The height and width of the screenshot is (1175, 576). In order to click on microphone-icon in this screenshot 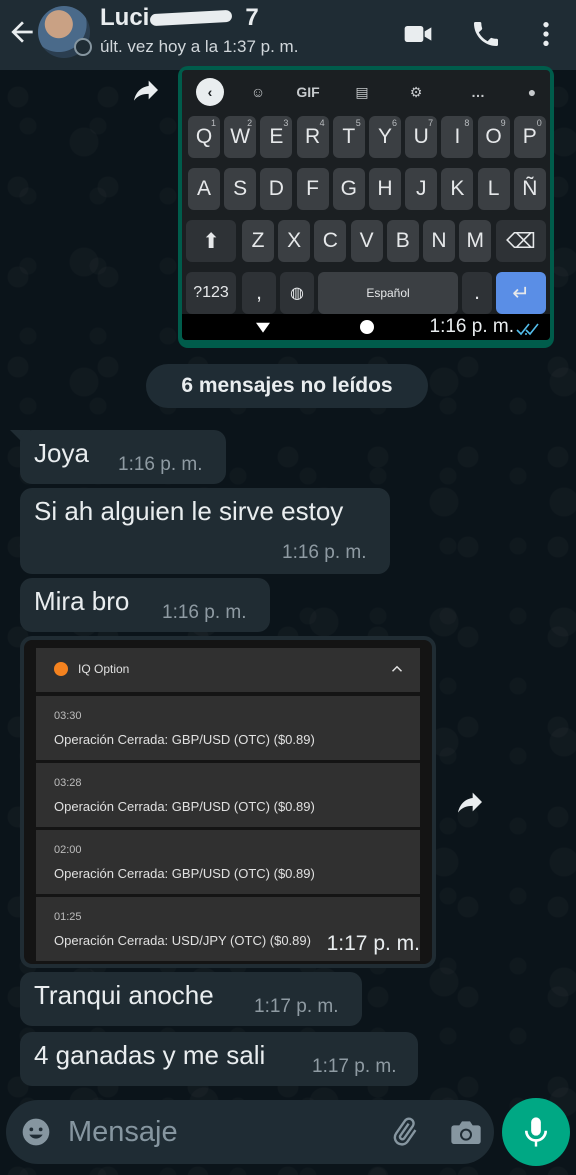, I will do `click(536, 1132)`.